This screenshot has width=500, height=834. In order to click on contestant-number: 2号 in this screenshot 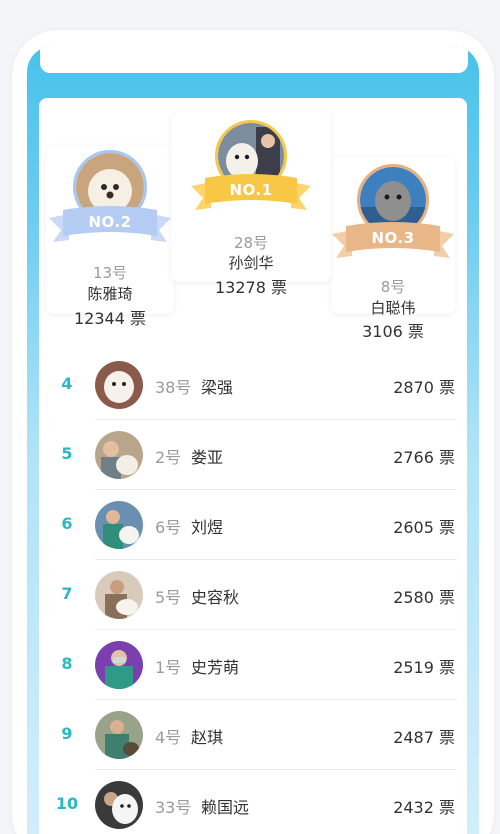, I will do `click(168, 457)`.